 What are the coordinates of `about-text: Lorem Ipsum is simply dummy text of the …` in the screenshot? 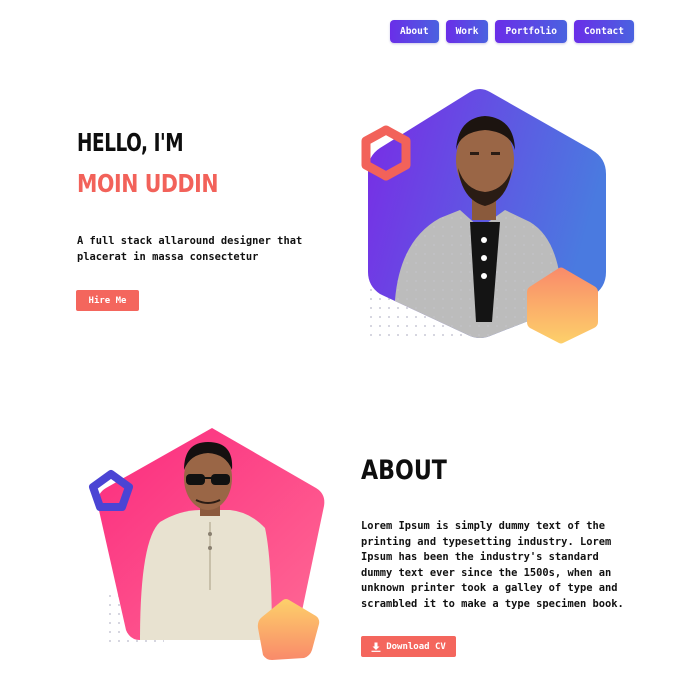 It's located at (492, 565).